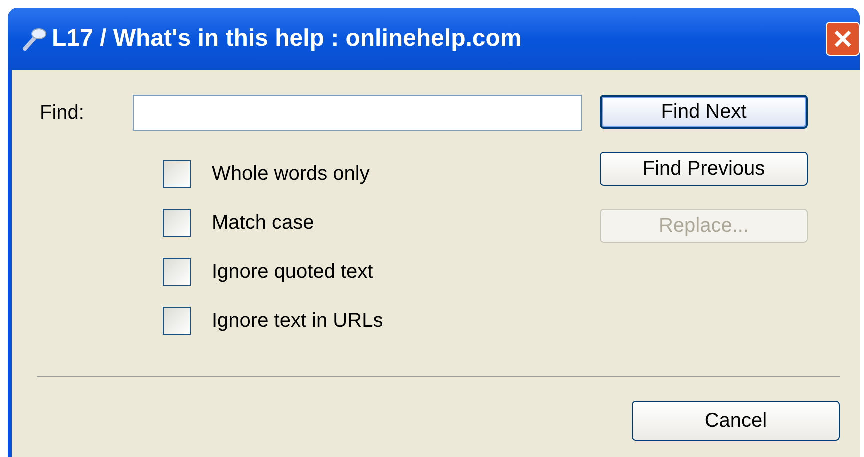 This screenshot has width=864, height=457. Describe the element at coordinates (357, 113) in the screenshot. I see `find-field` at that location.